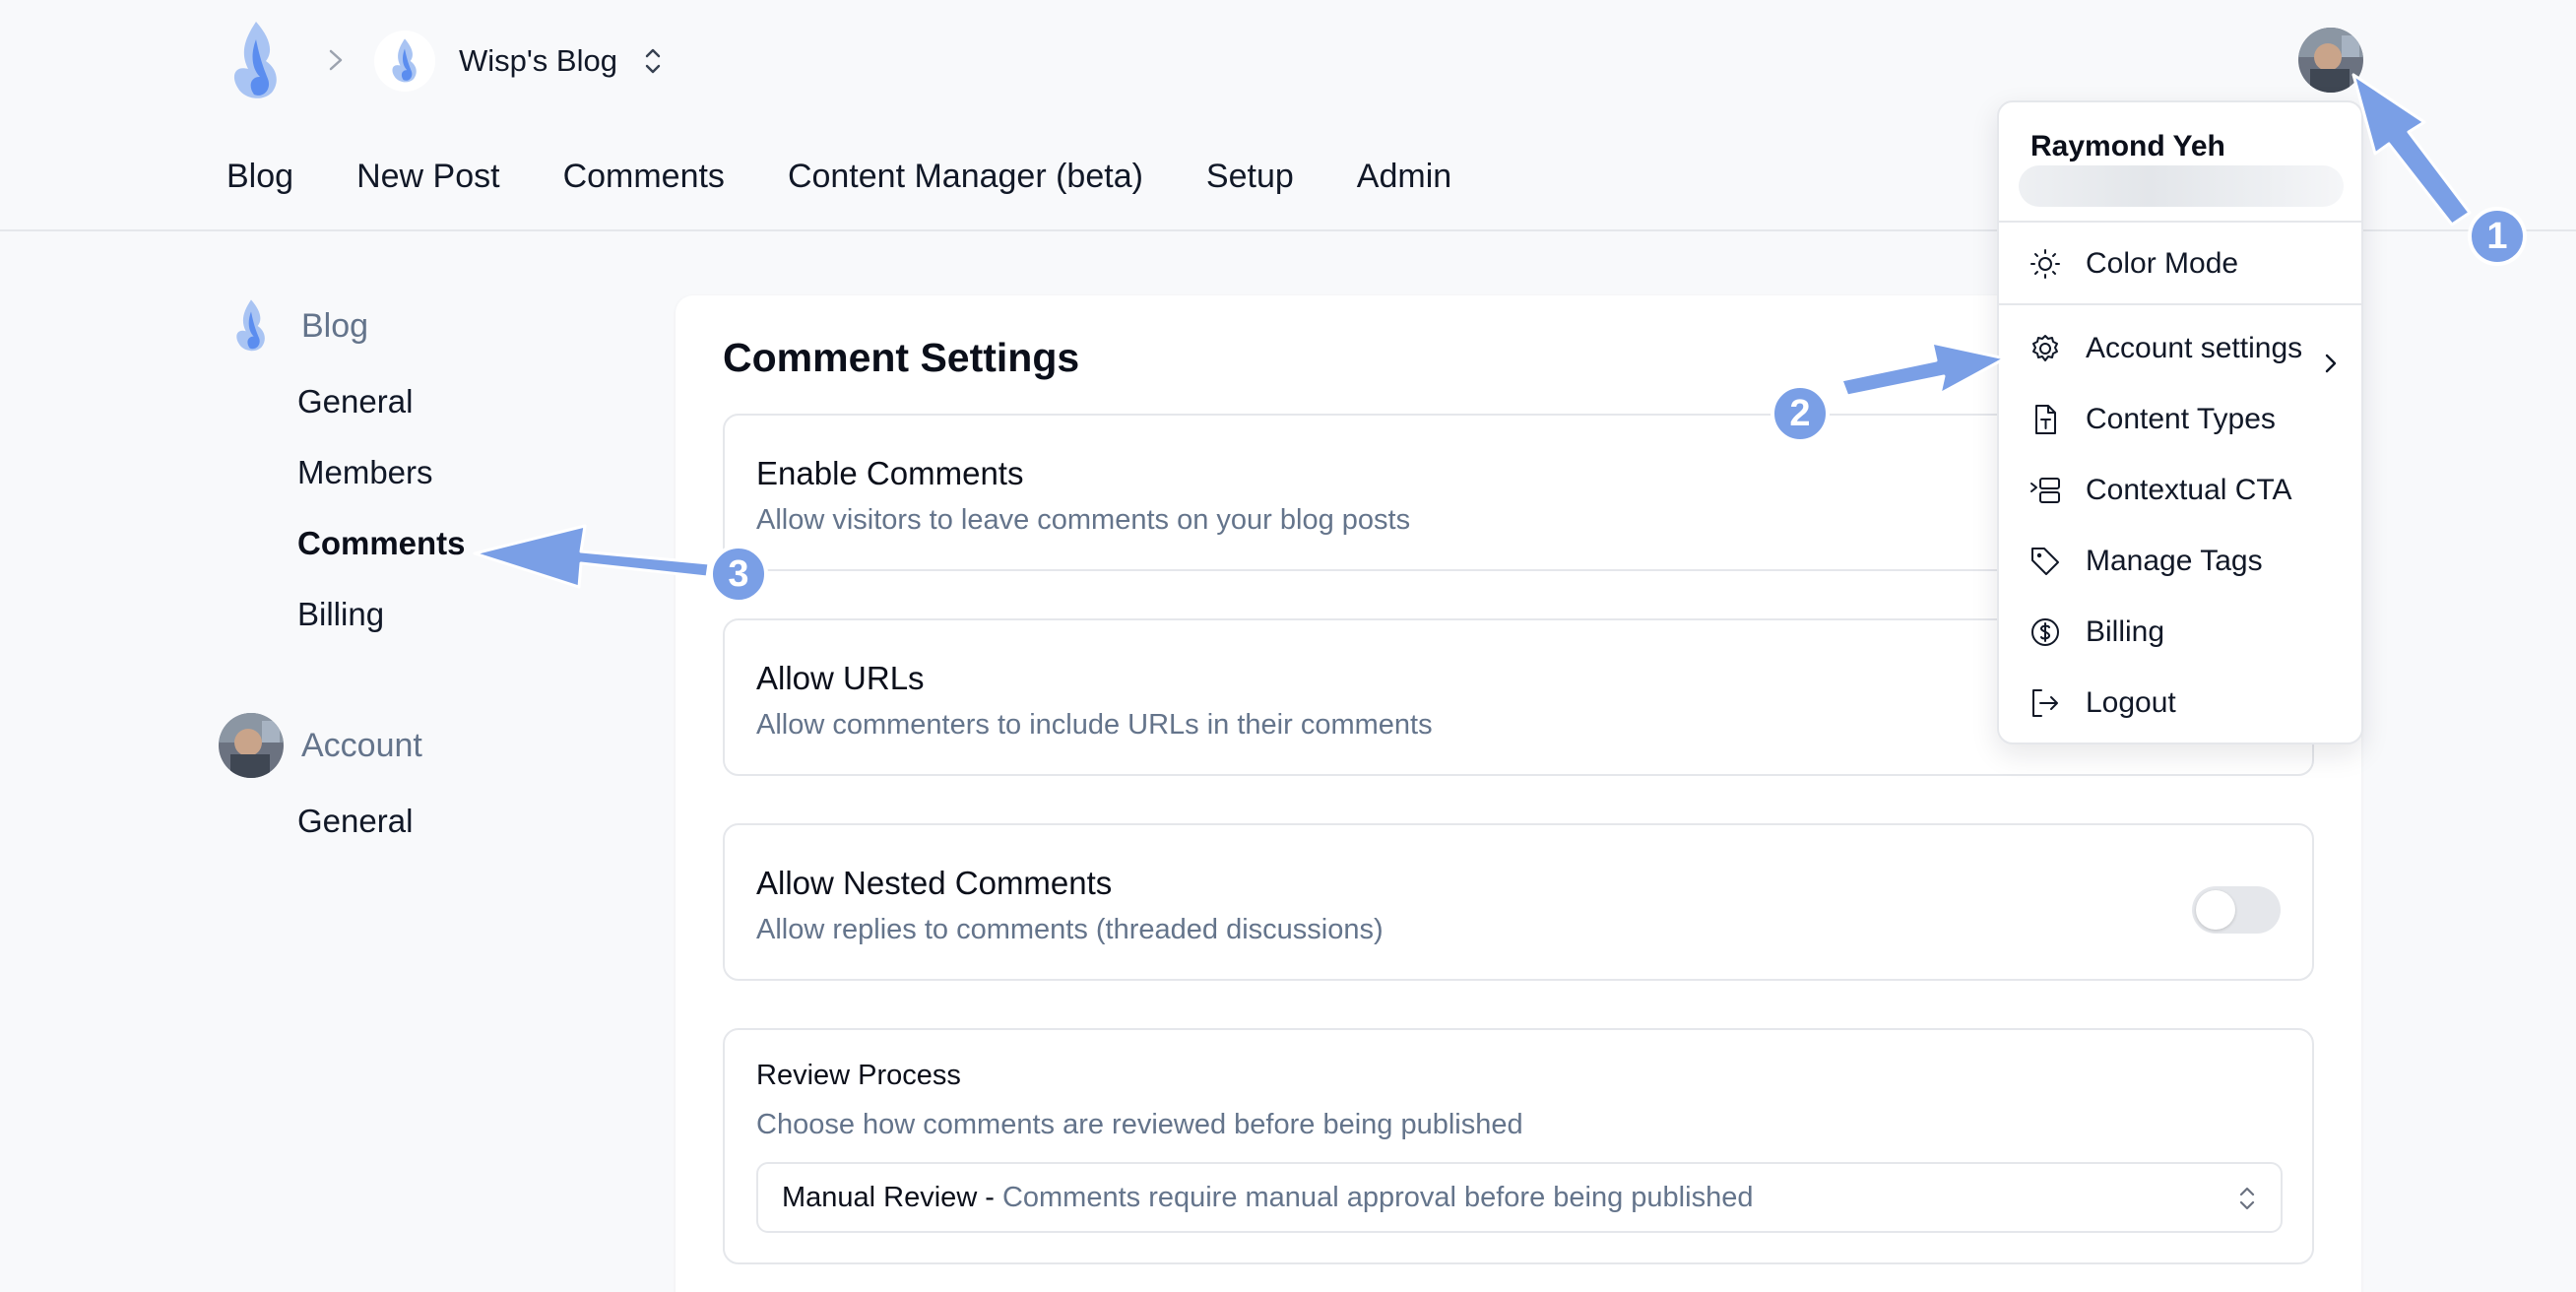 This screenshot has width=2576, height=1292. Describe the element at coordinates (738, 574) in the screenshot. I see `annotation-badge-3: 3` at that location.